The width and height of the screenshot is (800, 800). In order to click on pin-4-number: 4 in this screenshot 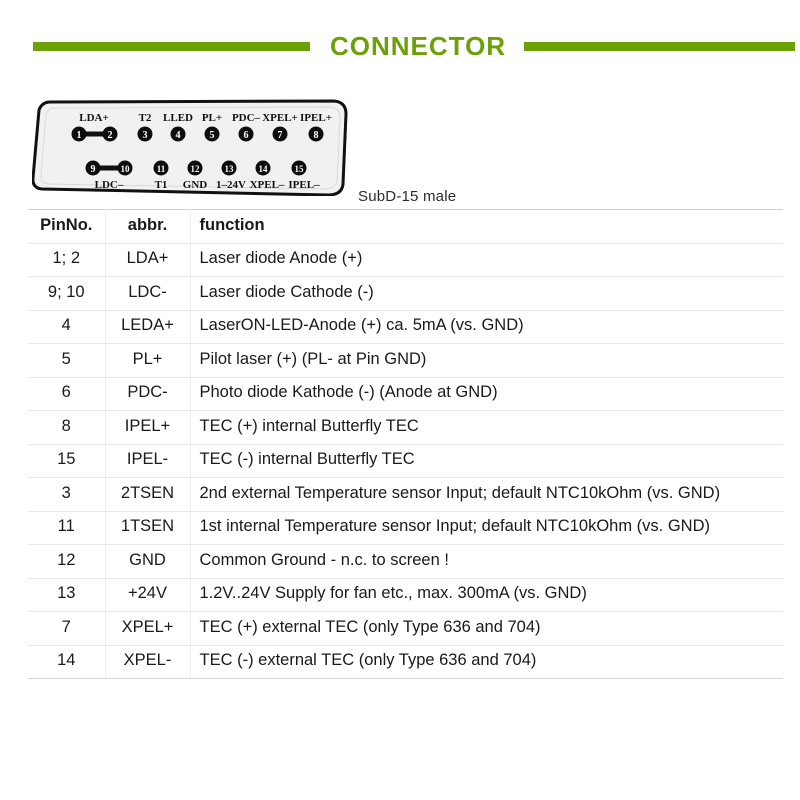, I will do `click(178, 135)`.